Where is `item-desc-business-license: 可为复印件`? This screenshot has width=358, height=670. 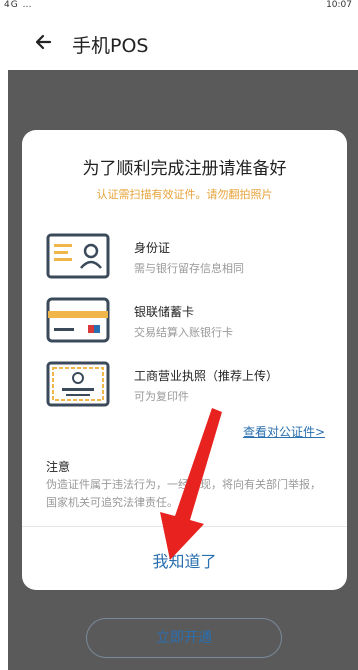
item-desc-business-license: 可为复印件 is located at coordinates (161, 396).